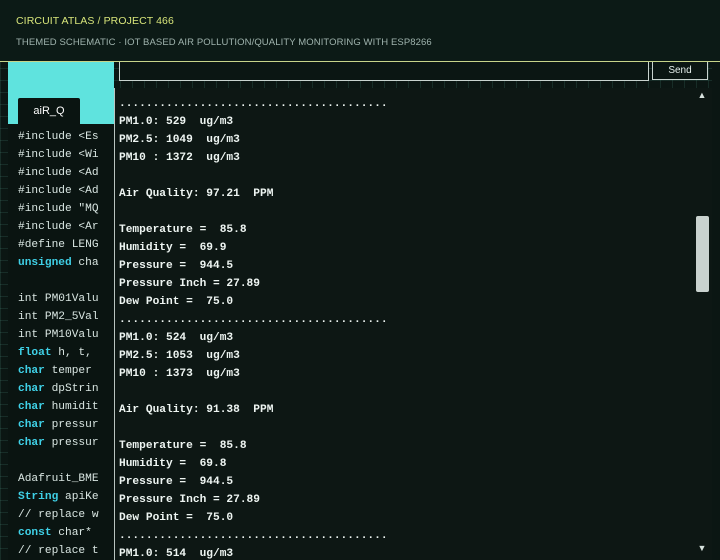  I want to click on code-line: const char*, so click(55, 533).